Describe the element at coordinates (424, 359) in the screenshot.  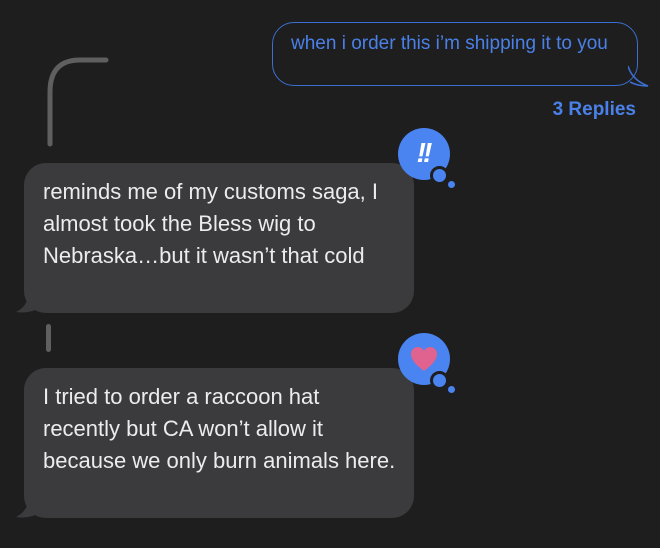
I see `heart-icon` at that location.